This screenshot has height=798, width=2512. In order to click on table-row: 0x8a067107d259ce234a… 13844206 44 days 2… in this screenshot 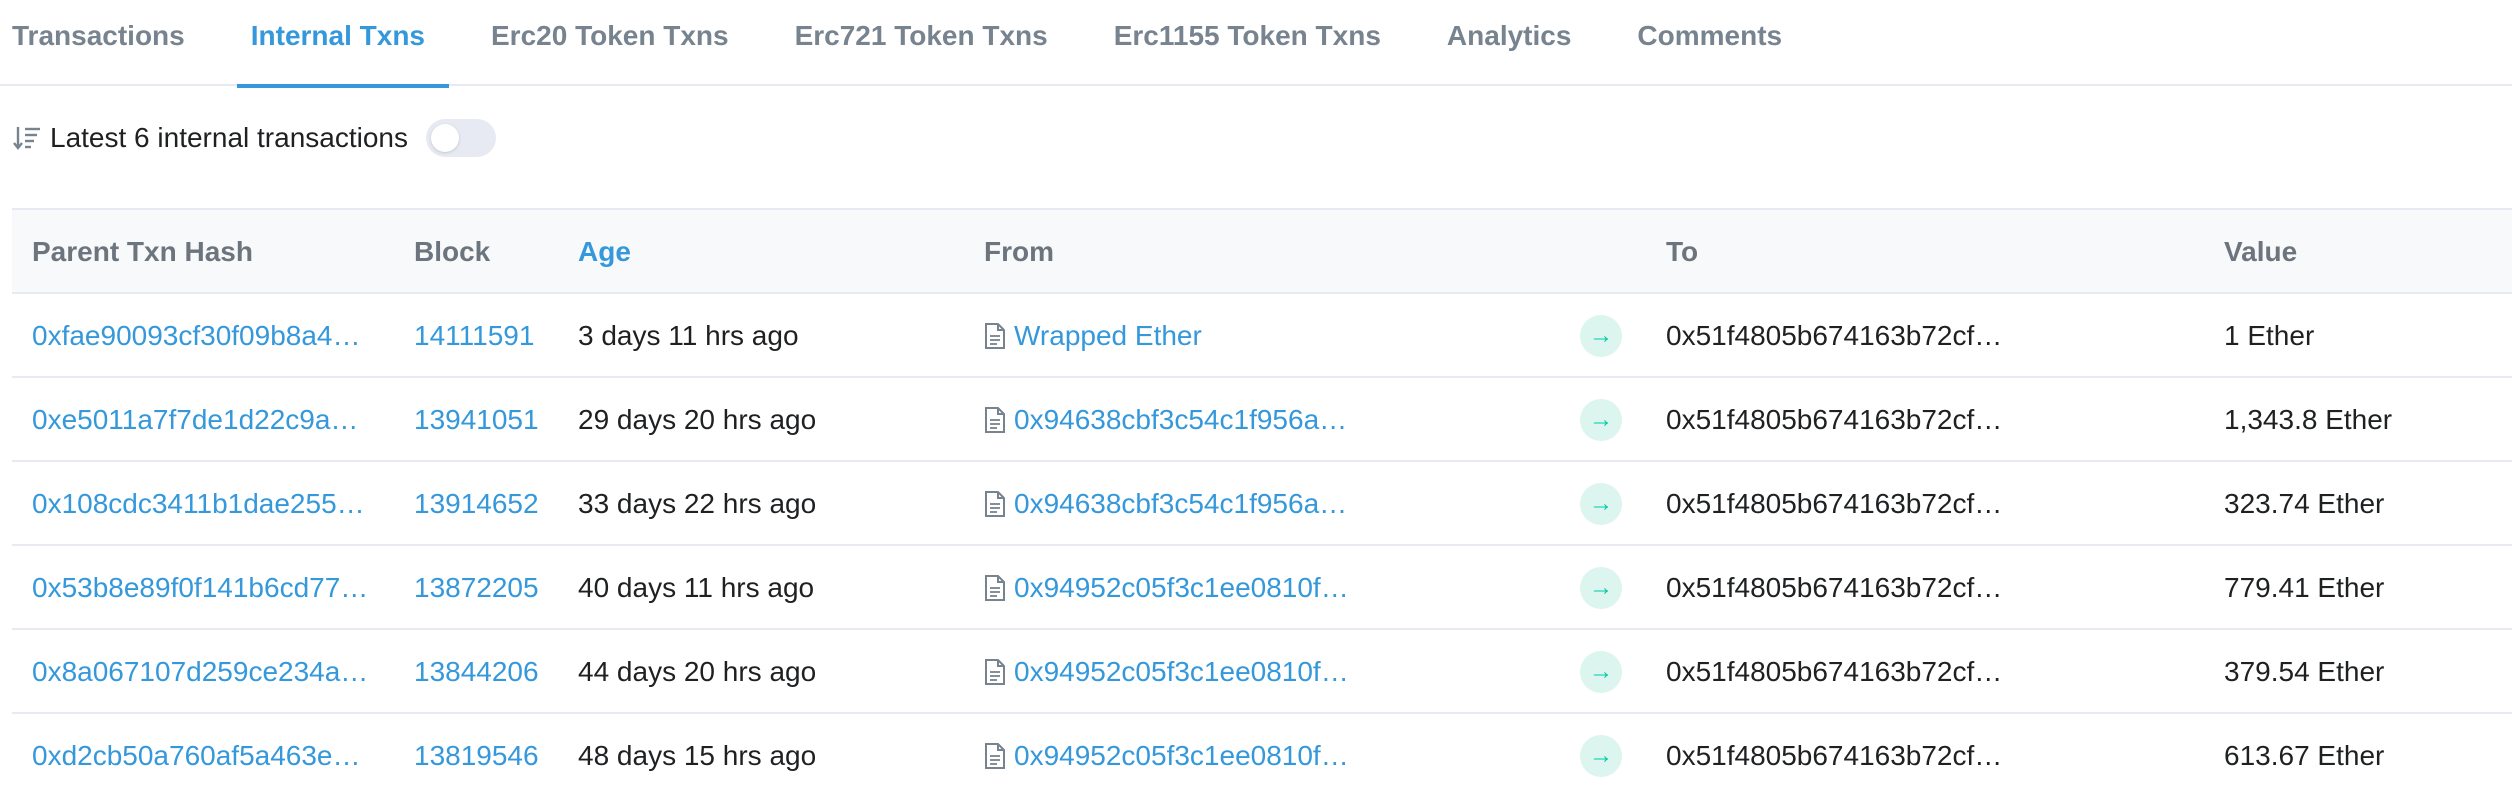, I will do `click(1262, 672)`.